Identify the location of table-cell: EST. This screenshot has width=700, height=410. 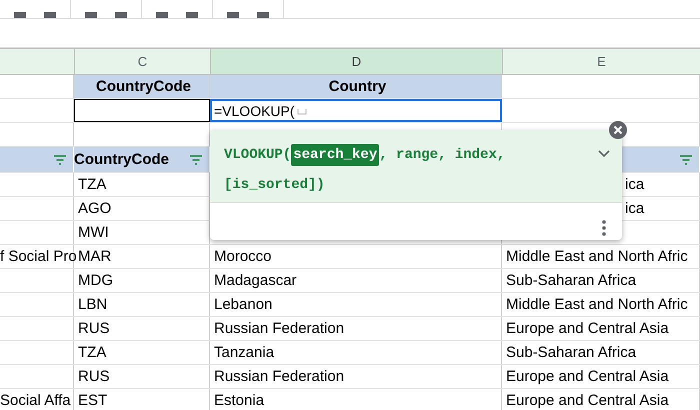
(93, 400).